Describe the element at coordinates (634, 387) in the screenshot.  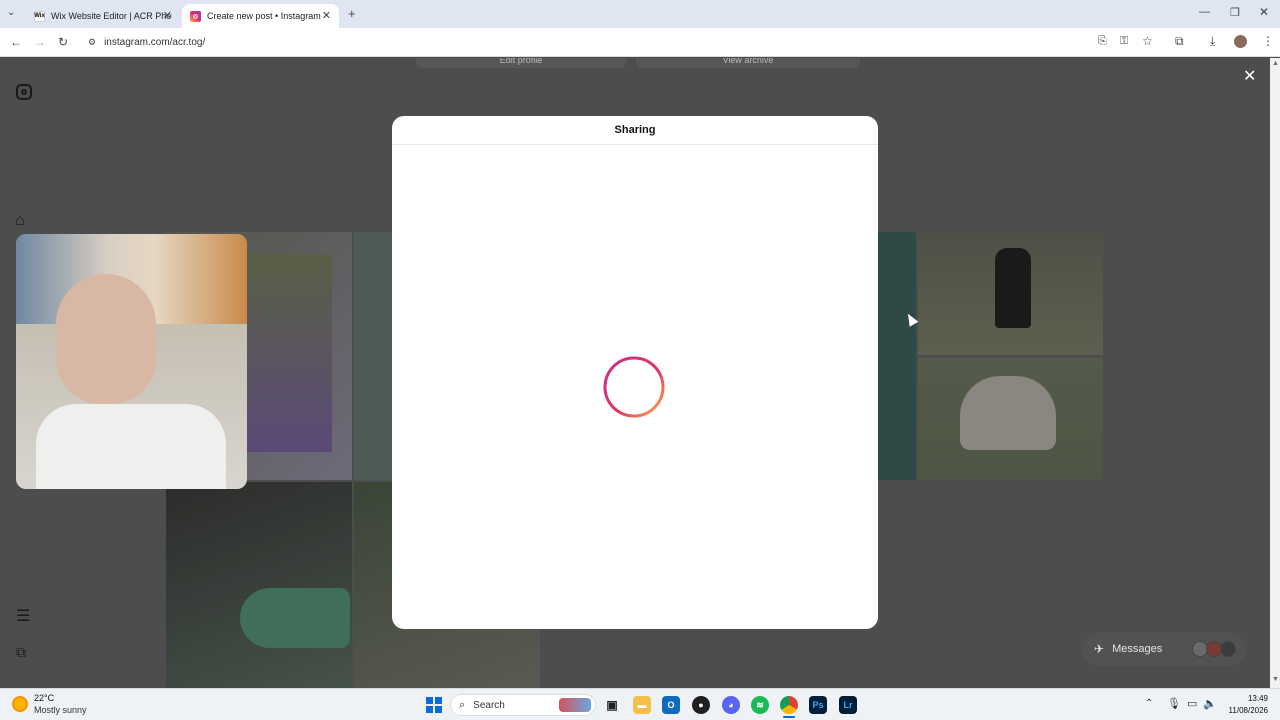
I see `loading-spinner-icon` at that location.